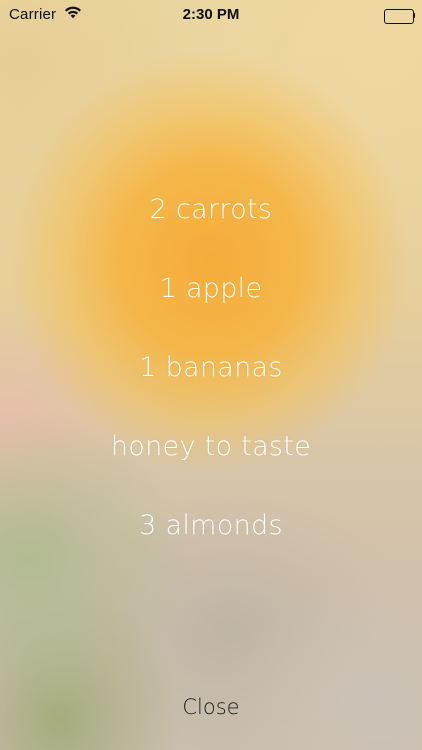 The height and width of the screenshot is (750, 422). What do you see at coordinates (414, 15) in the screenshot?
I see `battery-tip` at bounding box center [414, 15].